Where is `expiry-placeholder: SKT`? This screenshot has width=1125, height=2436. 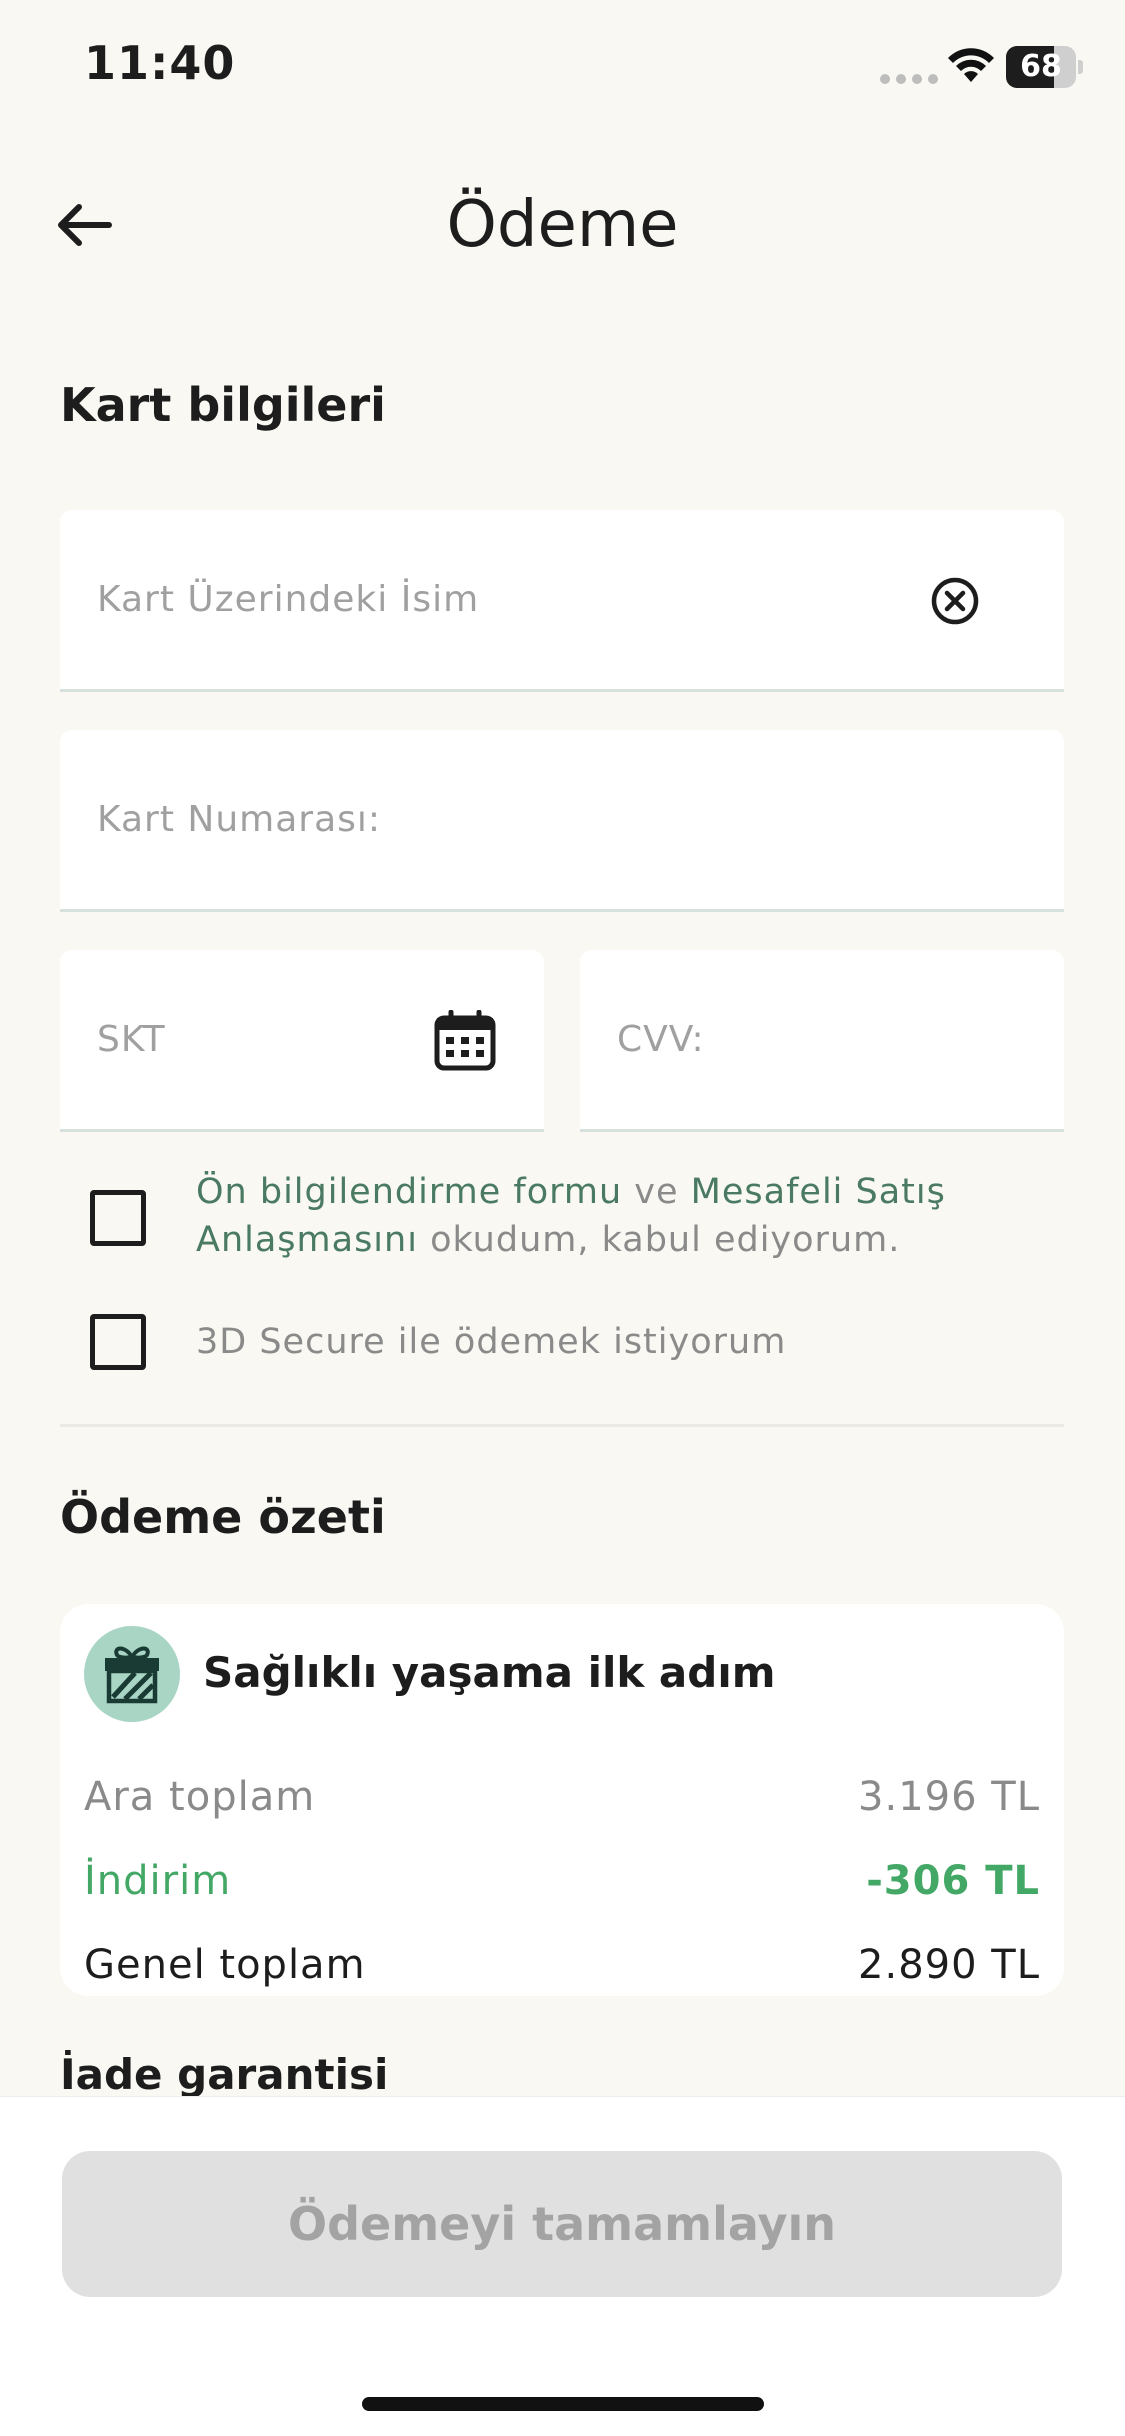 expiry-placeholder: SKT is located at coordinates (131, 1039).